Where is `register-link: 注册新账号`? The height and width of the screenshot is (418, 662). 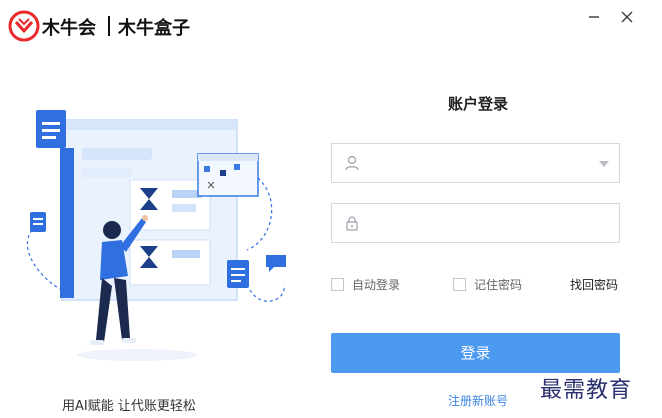 register-link: 注册新账号 is located at coordinates (478, 400).